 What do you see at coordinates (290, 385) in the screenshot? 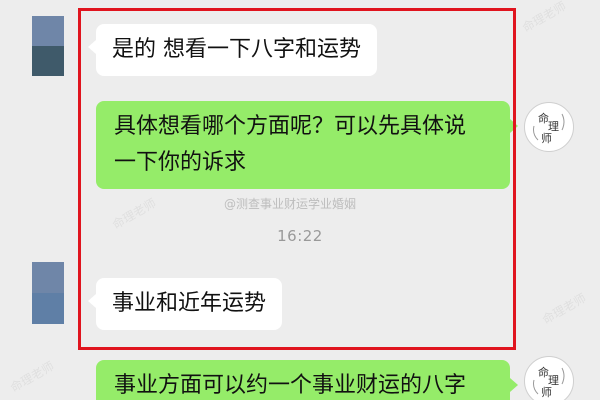
I see `message-text: 事业方面可以约一个事业财运的八字` at bounding box center [290, 385].